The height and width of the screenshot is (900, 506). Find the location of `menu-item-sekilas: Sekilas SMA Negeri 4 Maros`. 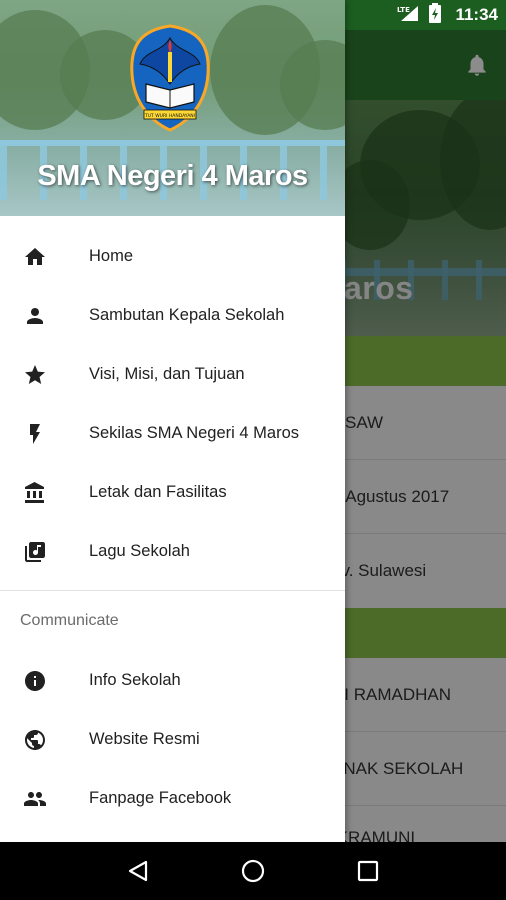

menu-item-sekilas: Sekilas SMA Negeri 4 Maros is located at coordinates (172, 433).